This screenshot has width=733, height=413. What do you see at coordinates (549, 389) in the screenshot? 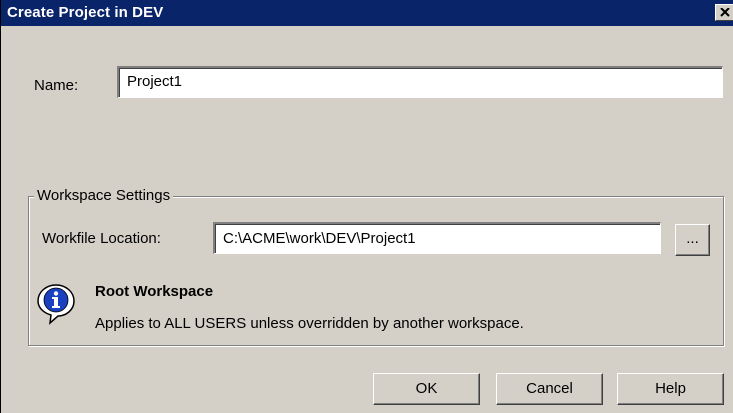
I see `cancel-button: Cancel` at bounding box center [549, 389].